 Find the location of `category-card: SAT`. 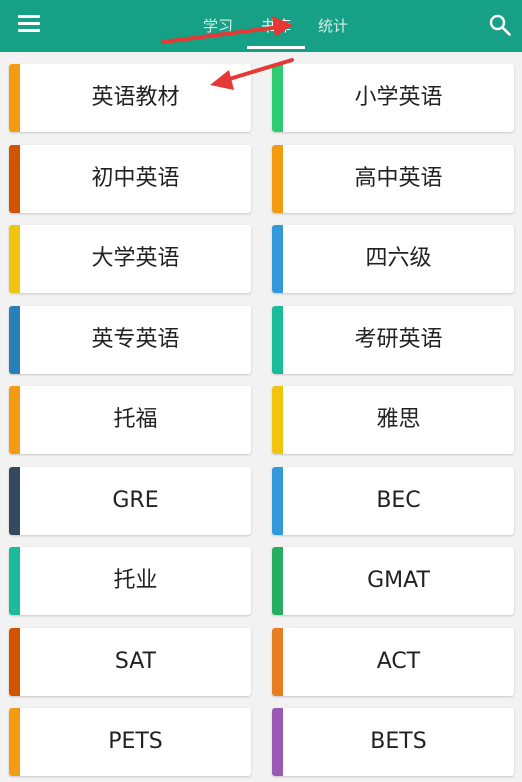

category-card: SAT is located at coordinates (130, 662).